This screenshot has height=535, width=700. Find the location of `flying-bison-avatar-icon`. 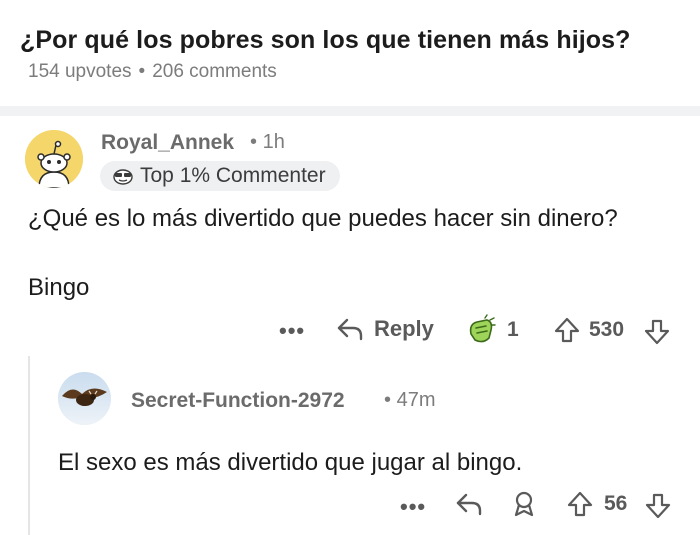

flying-bison-avatar-icon is located at coordinates (84, 398).